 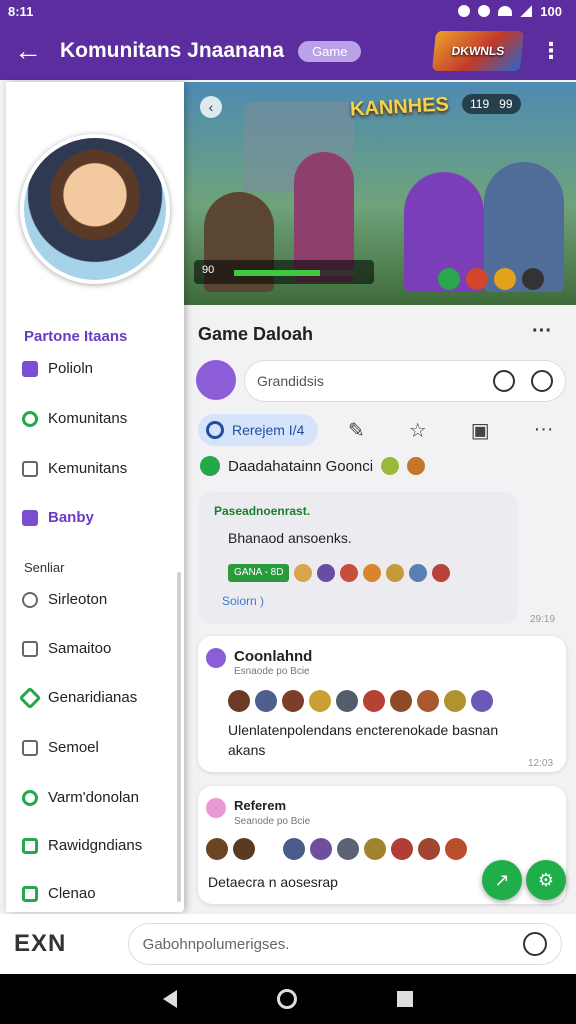 I want to click on drawer-item-3: Kemunitans, so click(x=74, y=468).